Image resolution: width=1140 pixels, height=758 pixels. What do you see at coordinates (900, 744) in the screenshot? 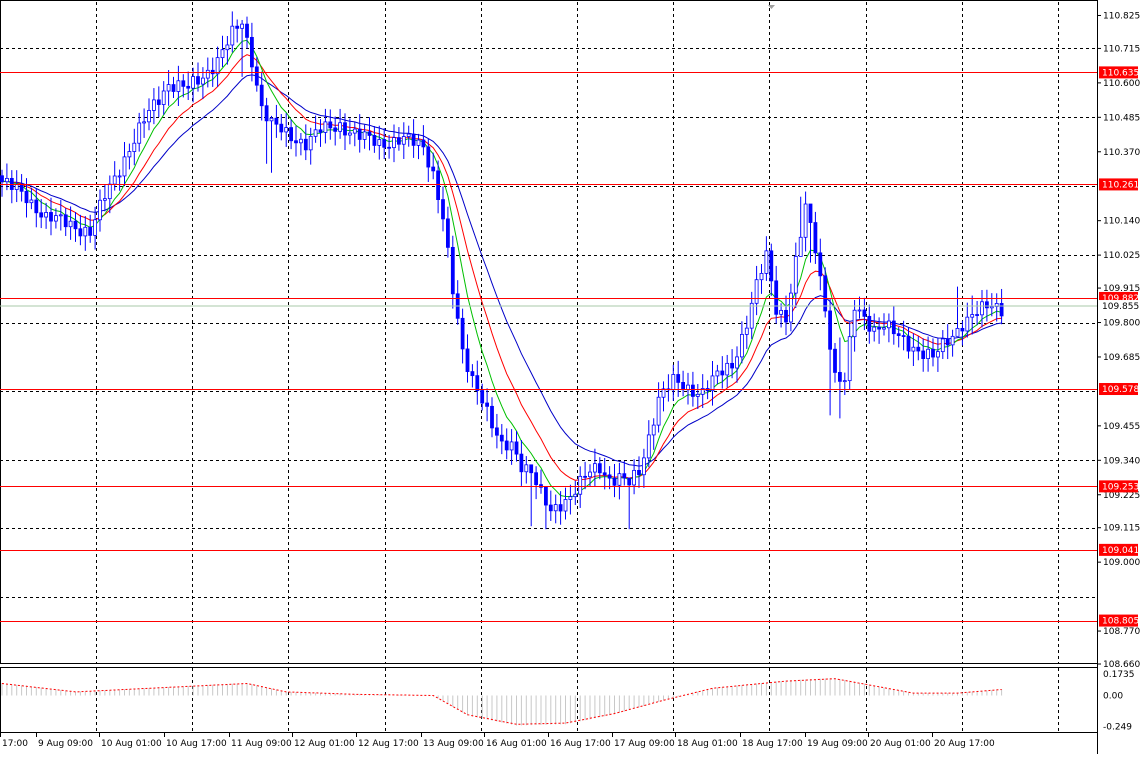
I see `x-tick-label-14: 20 Aug 01:00` at bounding box center [900, 744].